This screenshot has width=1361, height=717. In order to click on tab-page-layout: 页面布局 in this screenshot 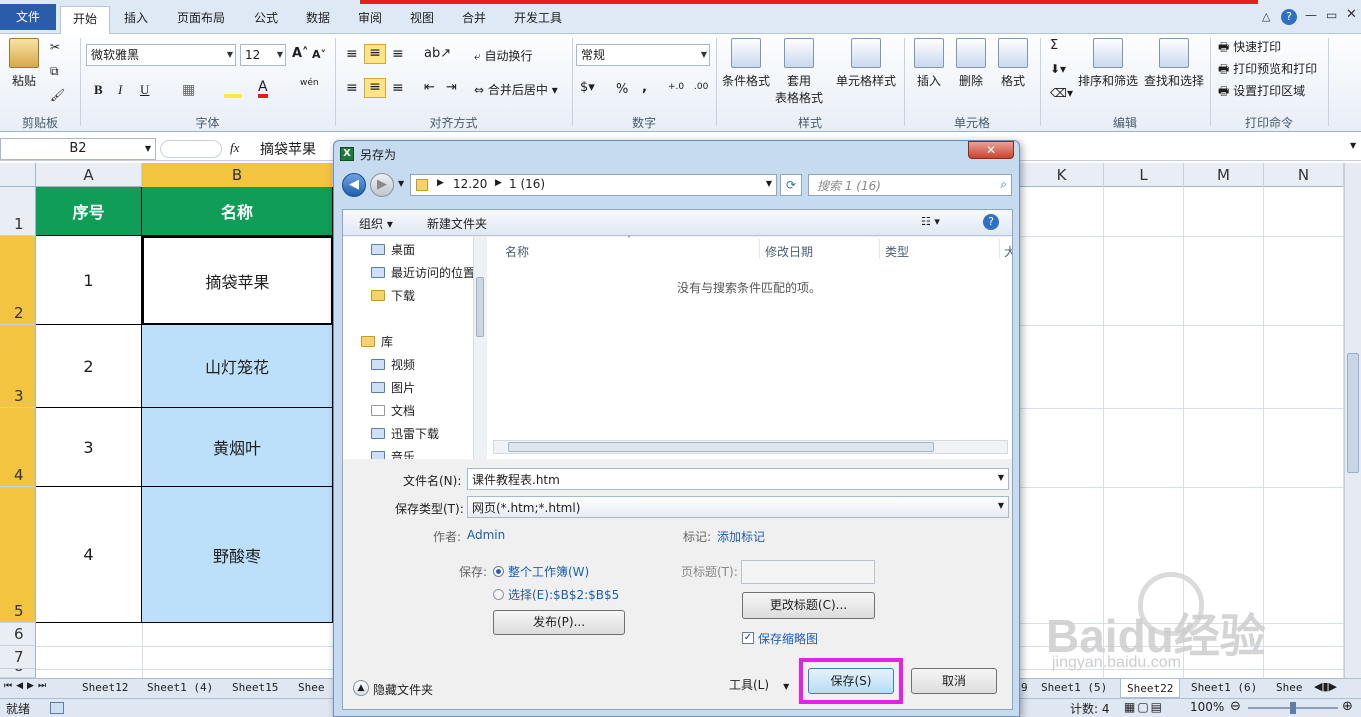, I will do `click(201, 20)`.